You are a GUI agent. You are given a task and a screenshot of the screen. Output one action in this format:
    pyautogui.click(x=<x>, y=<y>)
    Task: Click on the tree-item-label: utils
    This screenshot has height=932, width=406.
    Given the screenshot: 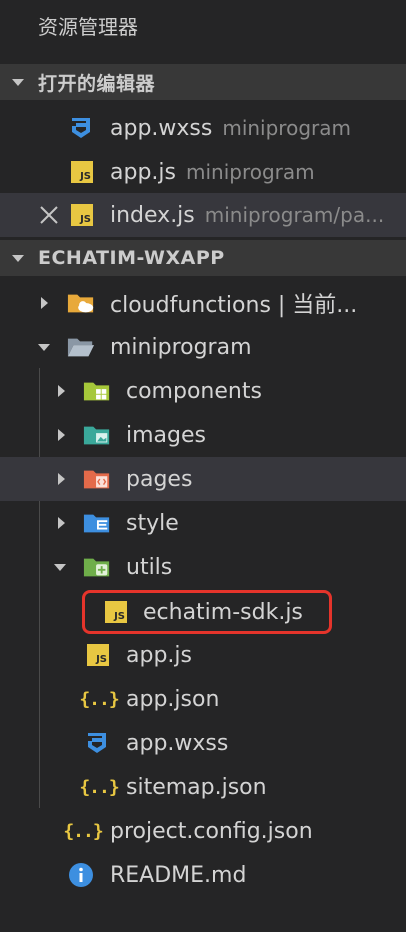 What is the action you would take?
    pyautogui.click(x=149, y=567)
    